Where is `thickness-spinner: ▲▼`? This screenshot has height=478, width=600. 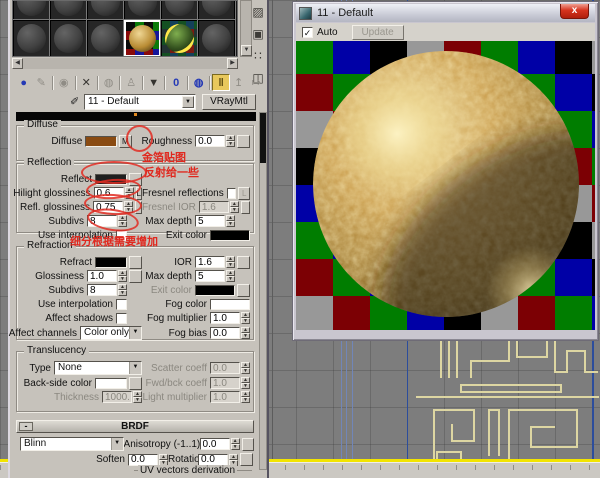
thickness-spinner: ▲▼ is located at coordinates (122, 397).